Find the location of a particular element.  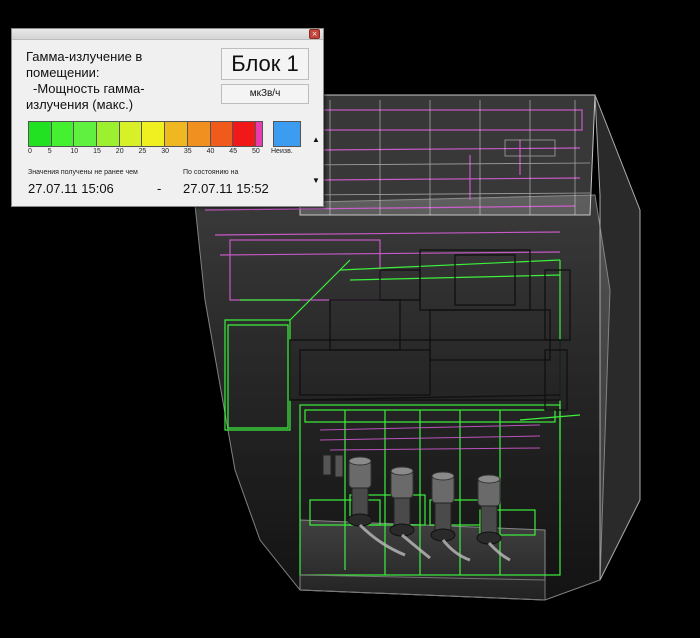

color-scale-bar is located at coordinates (145, 134).